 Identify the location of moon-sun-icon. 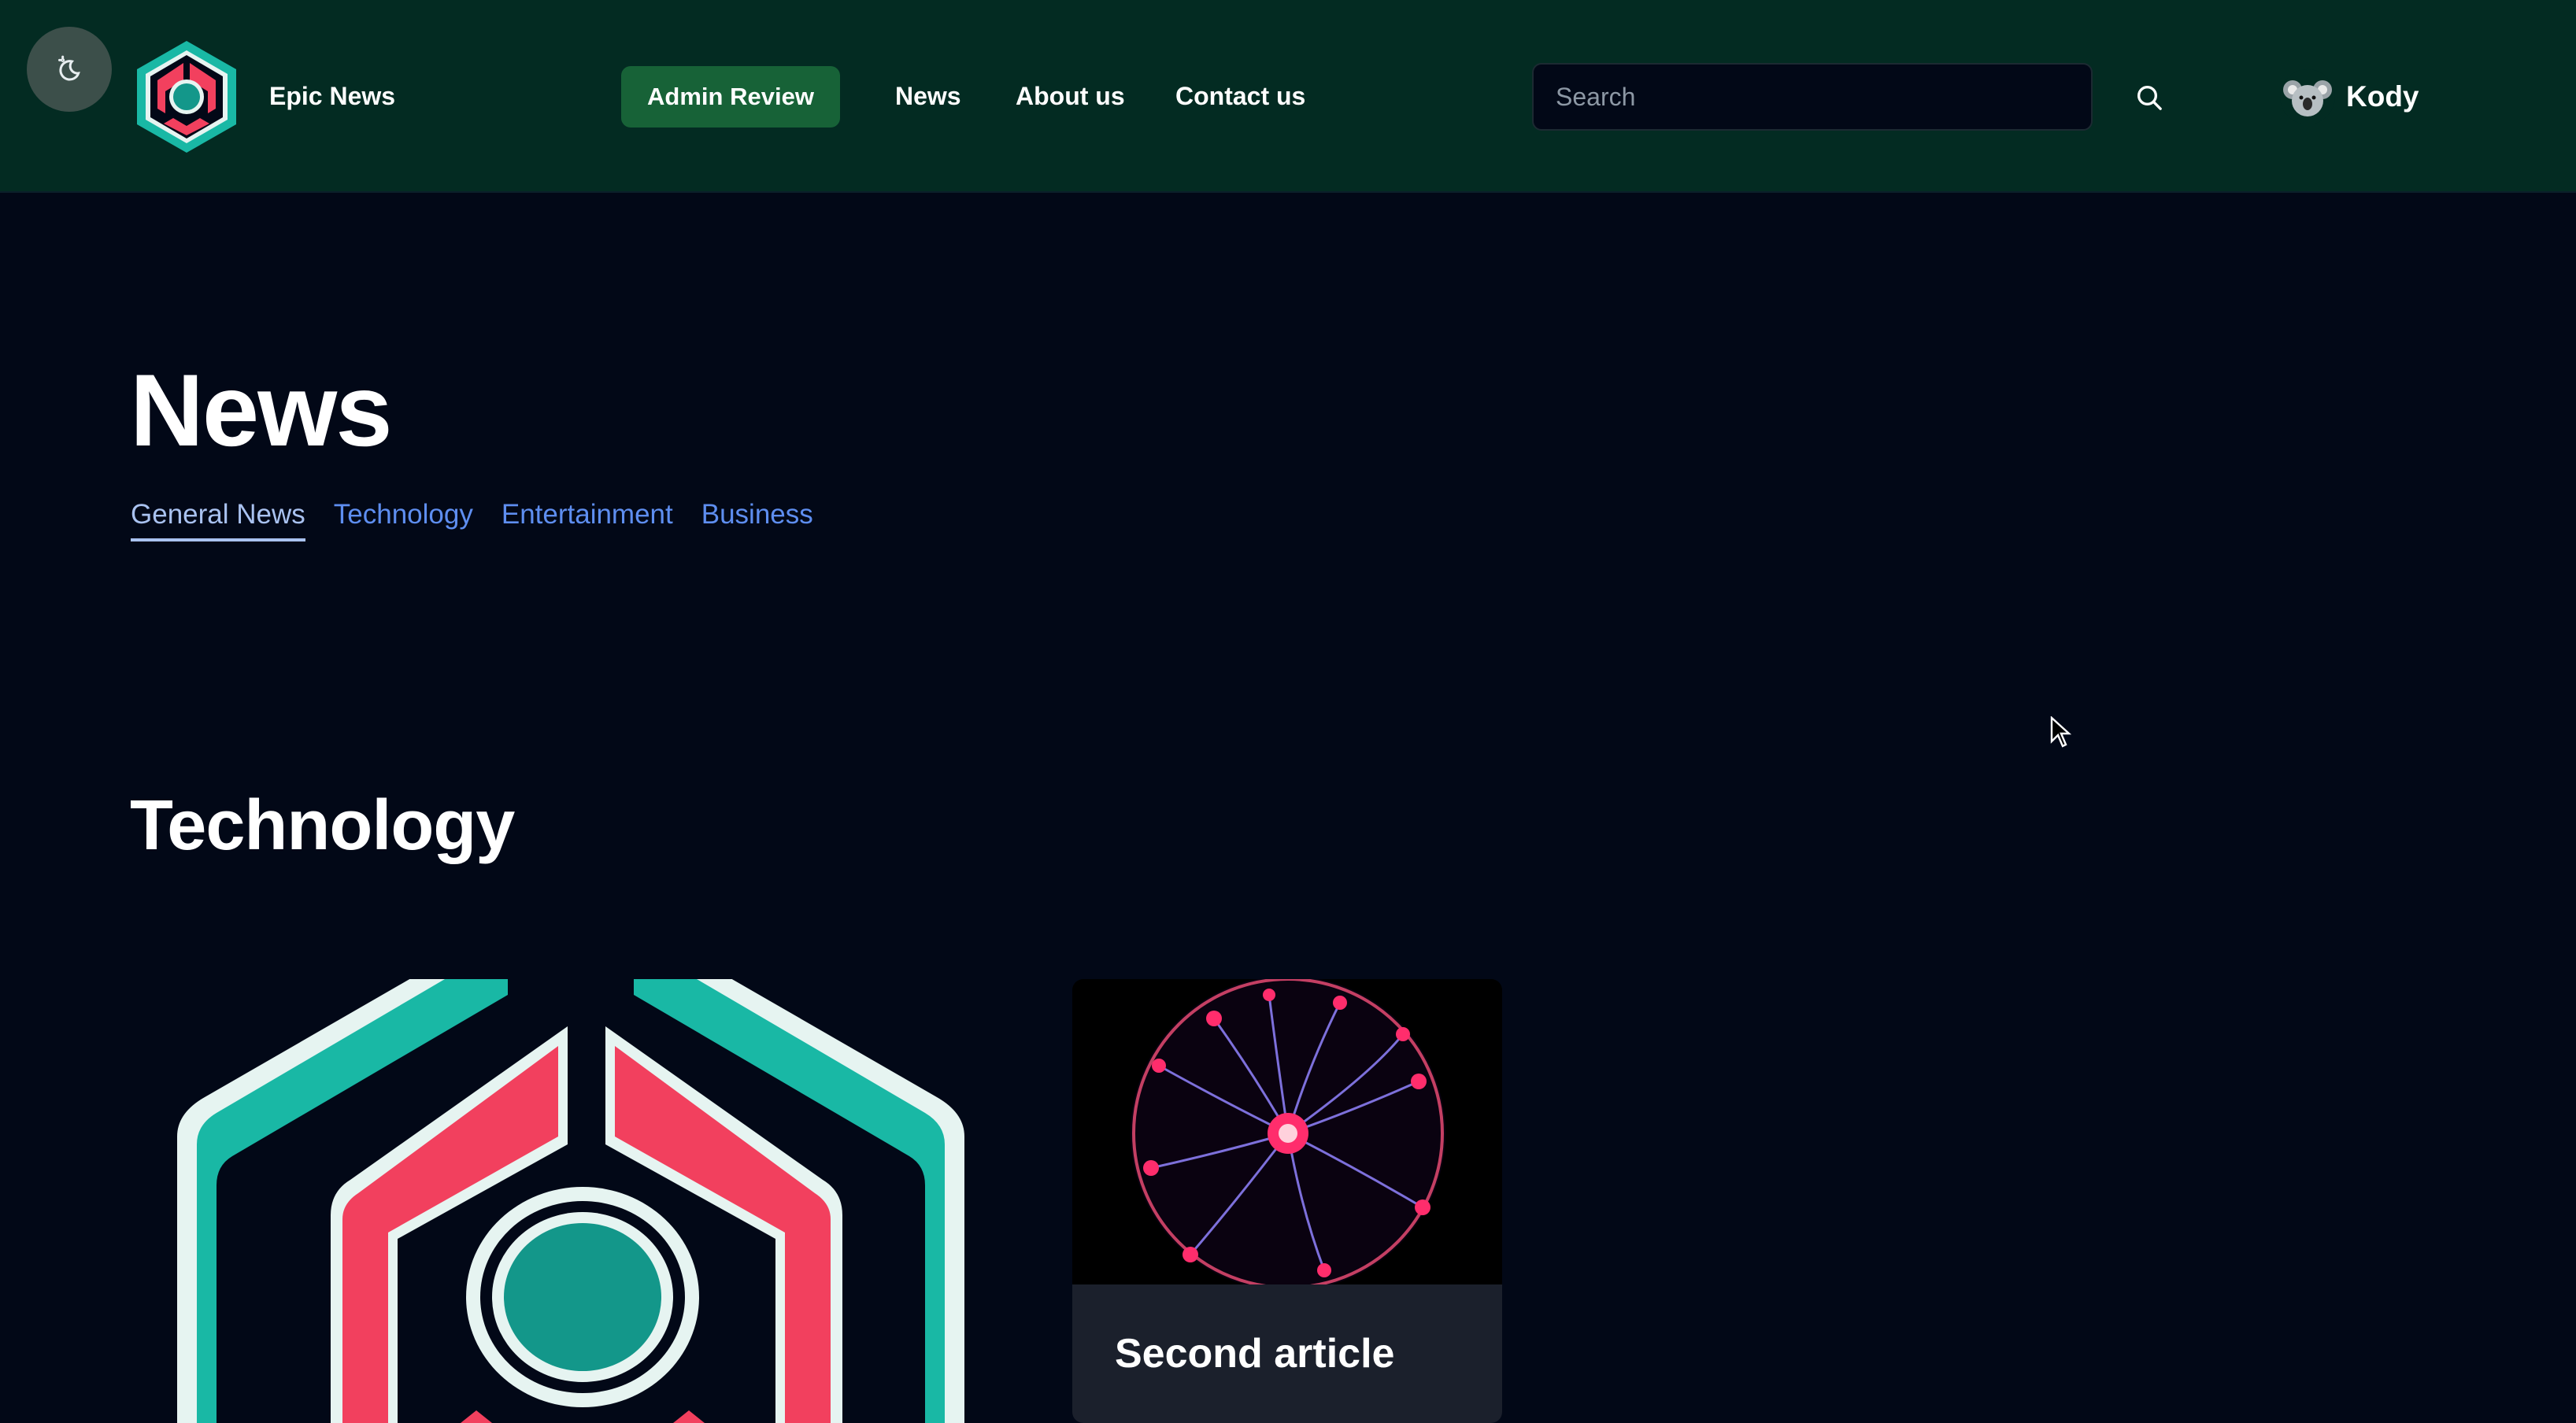
(69, 68).